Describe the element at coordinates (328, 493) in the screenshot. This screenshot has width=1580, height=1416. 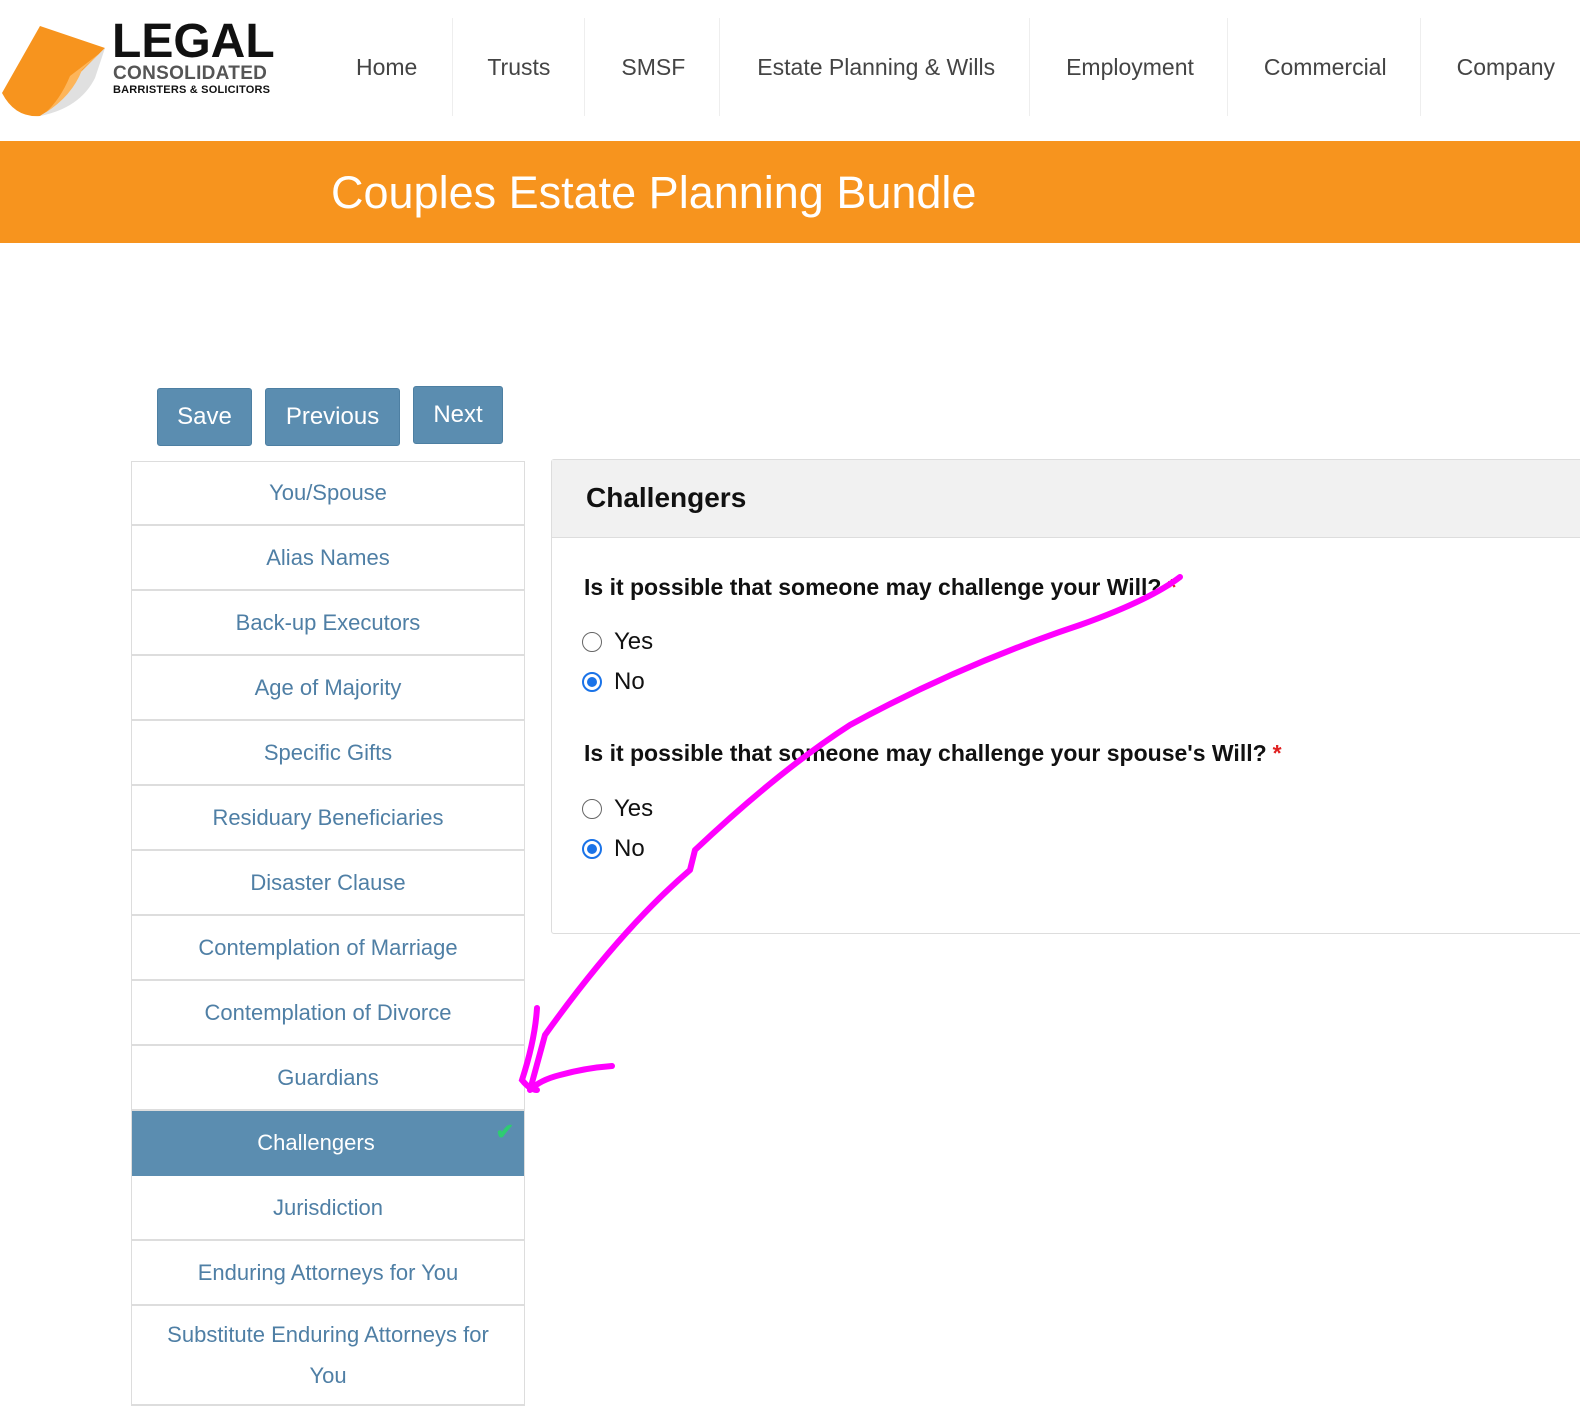
I see `sidebar-item-you-spouse: You/Spouse` at that location.